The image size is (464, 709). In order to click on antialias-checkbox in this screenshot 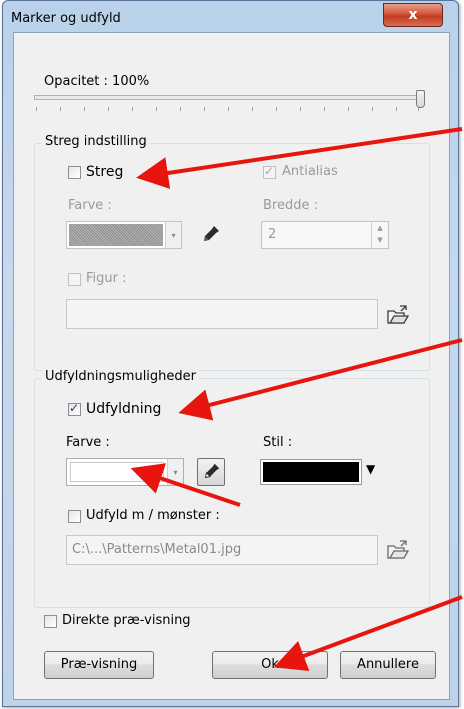, I will do `click(269, 171)`.